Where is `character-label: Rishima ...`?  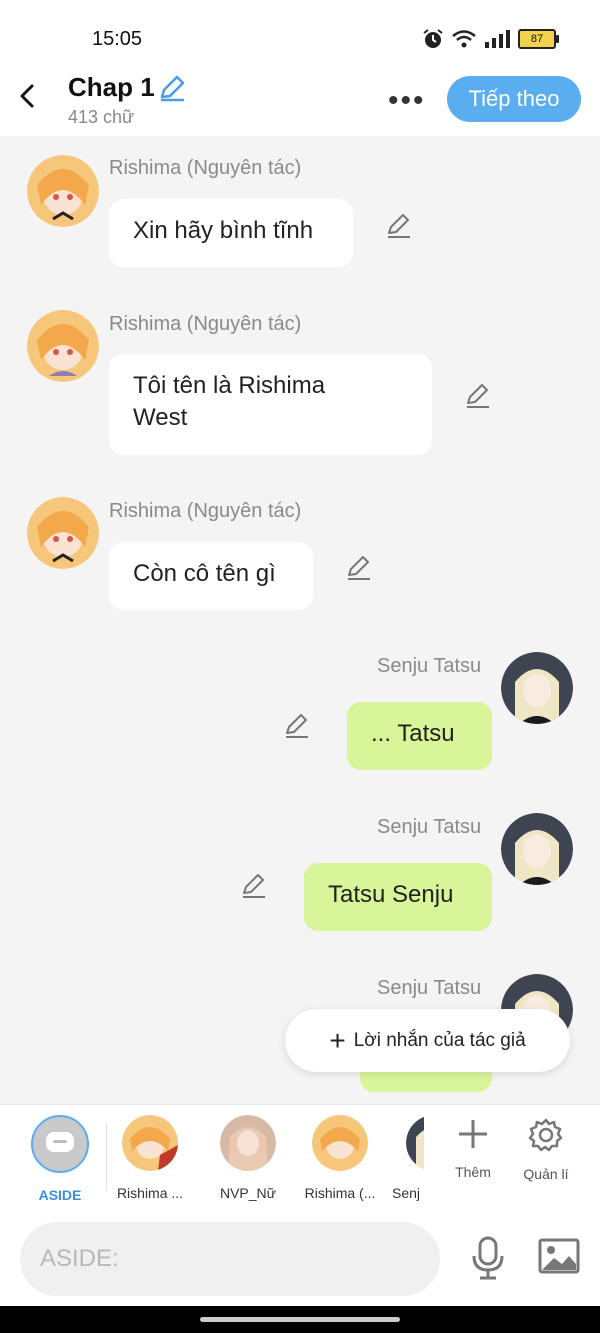 character-label: Rishima ... is located at coordinates (150, 1193).